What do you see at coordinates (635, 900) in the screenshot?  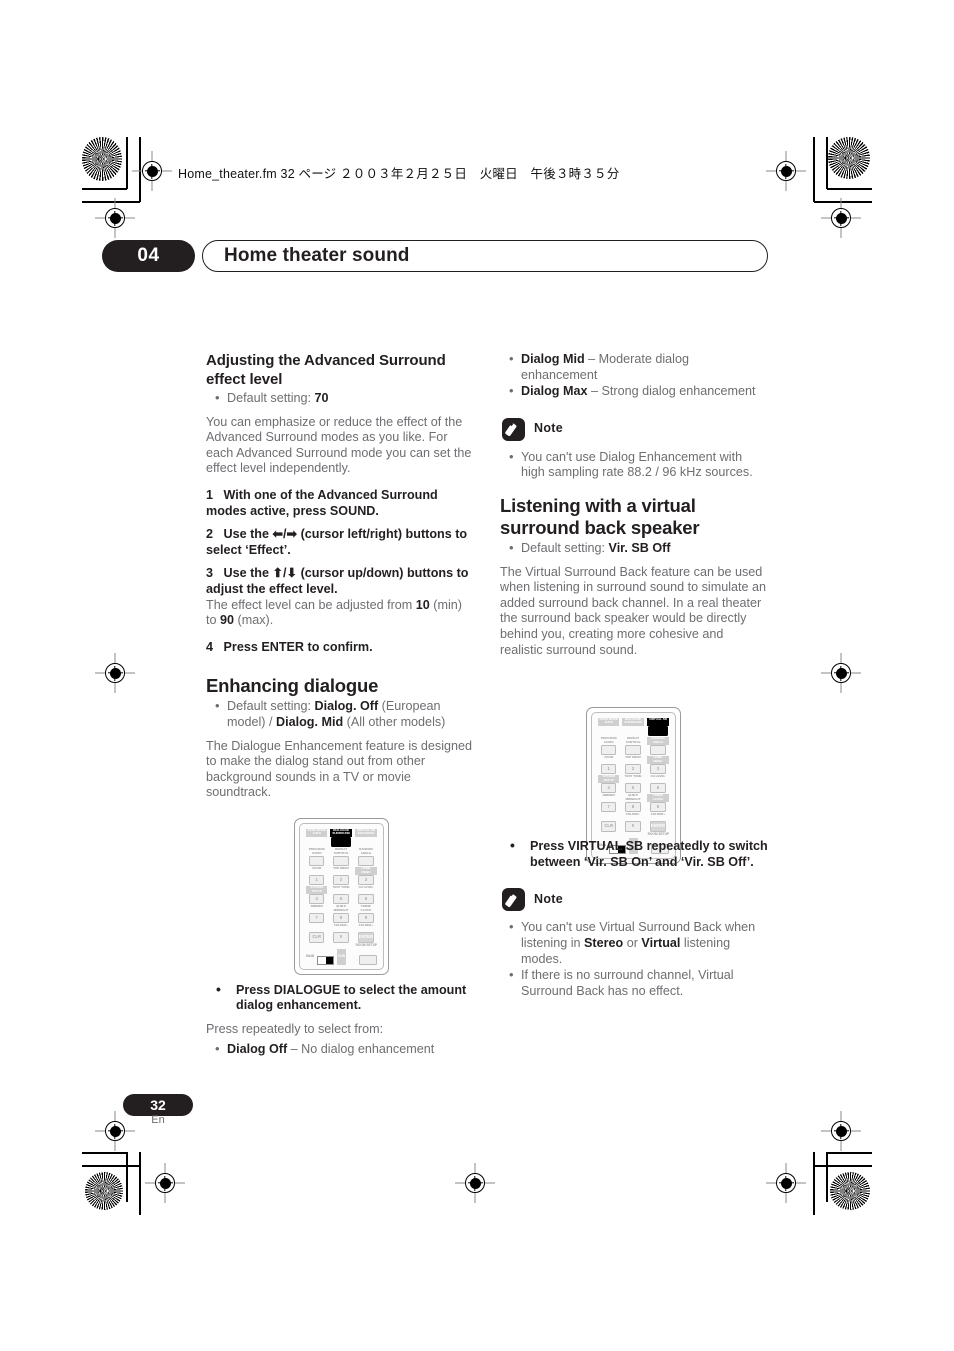 I see `note-header-2: Note` at bounding box center [635, 900].